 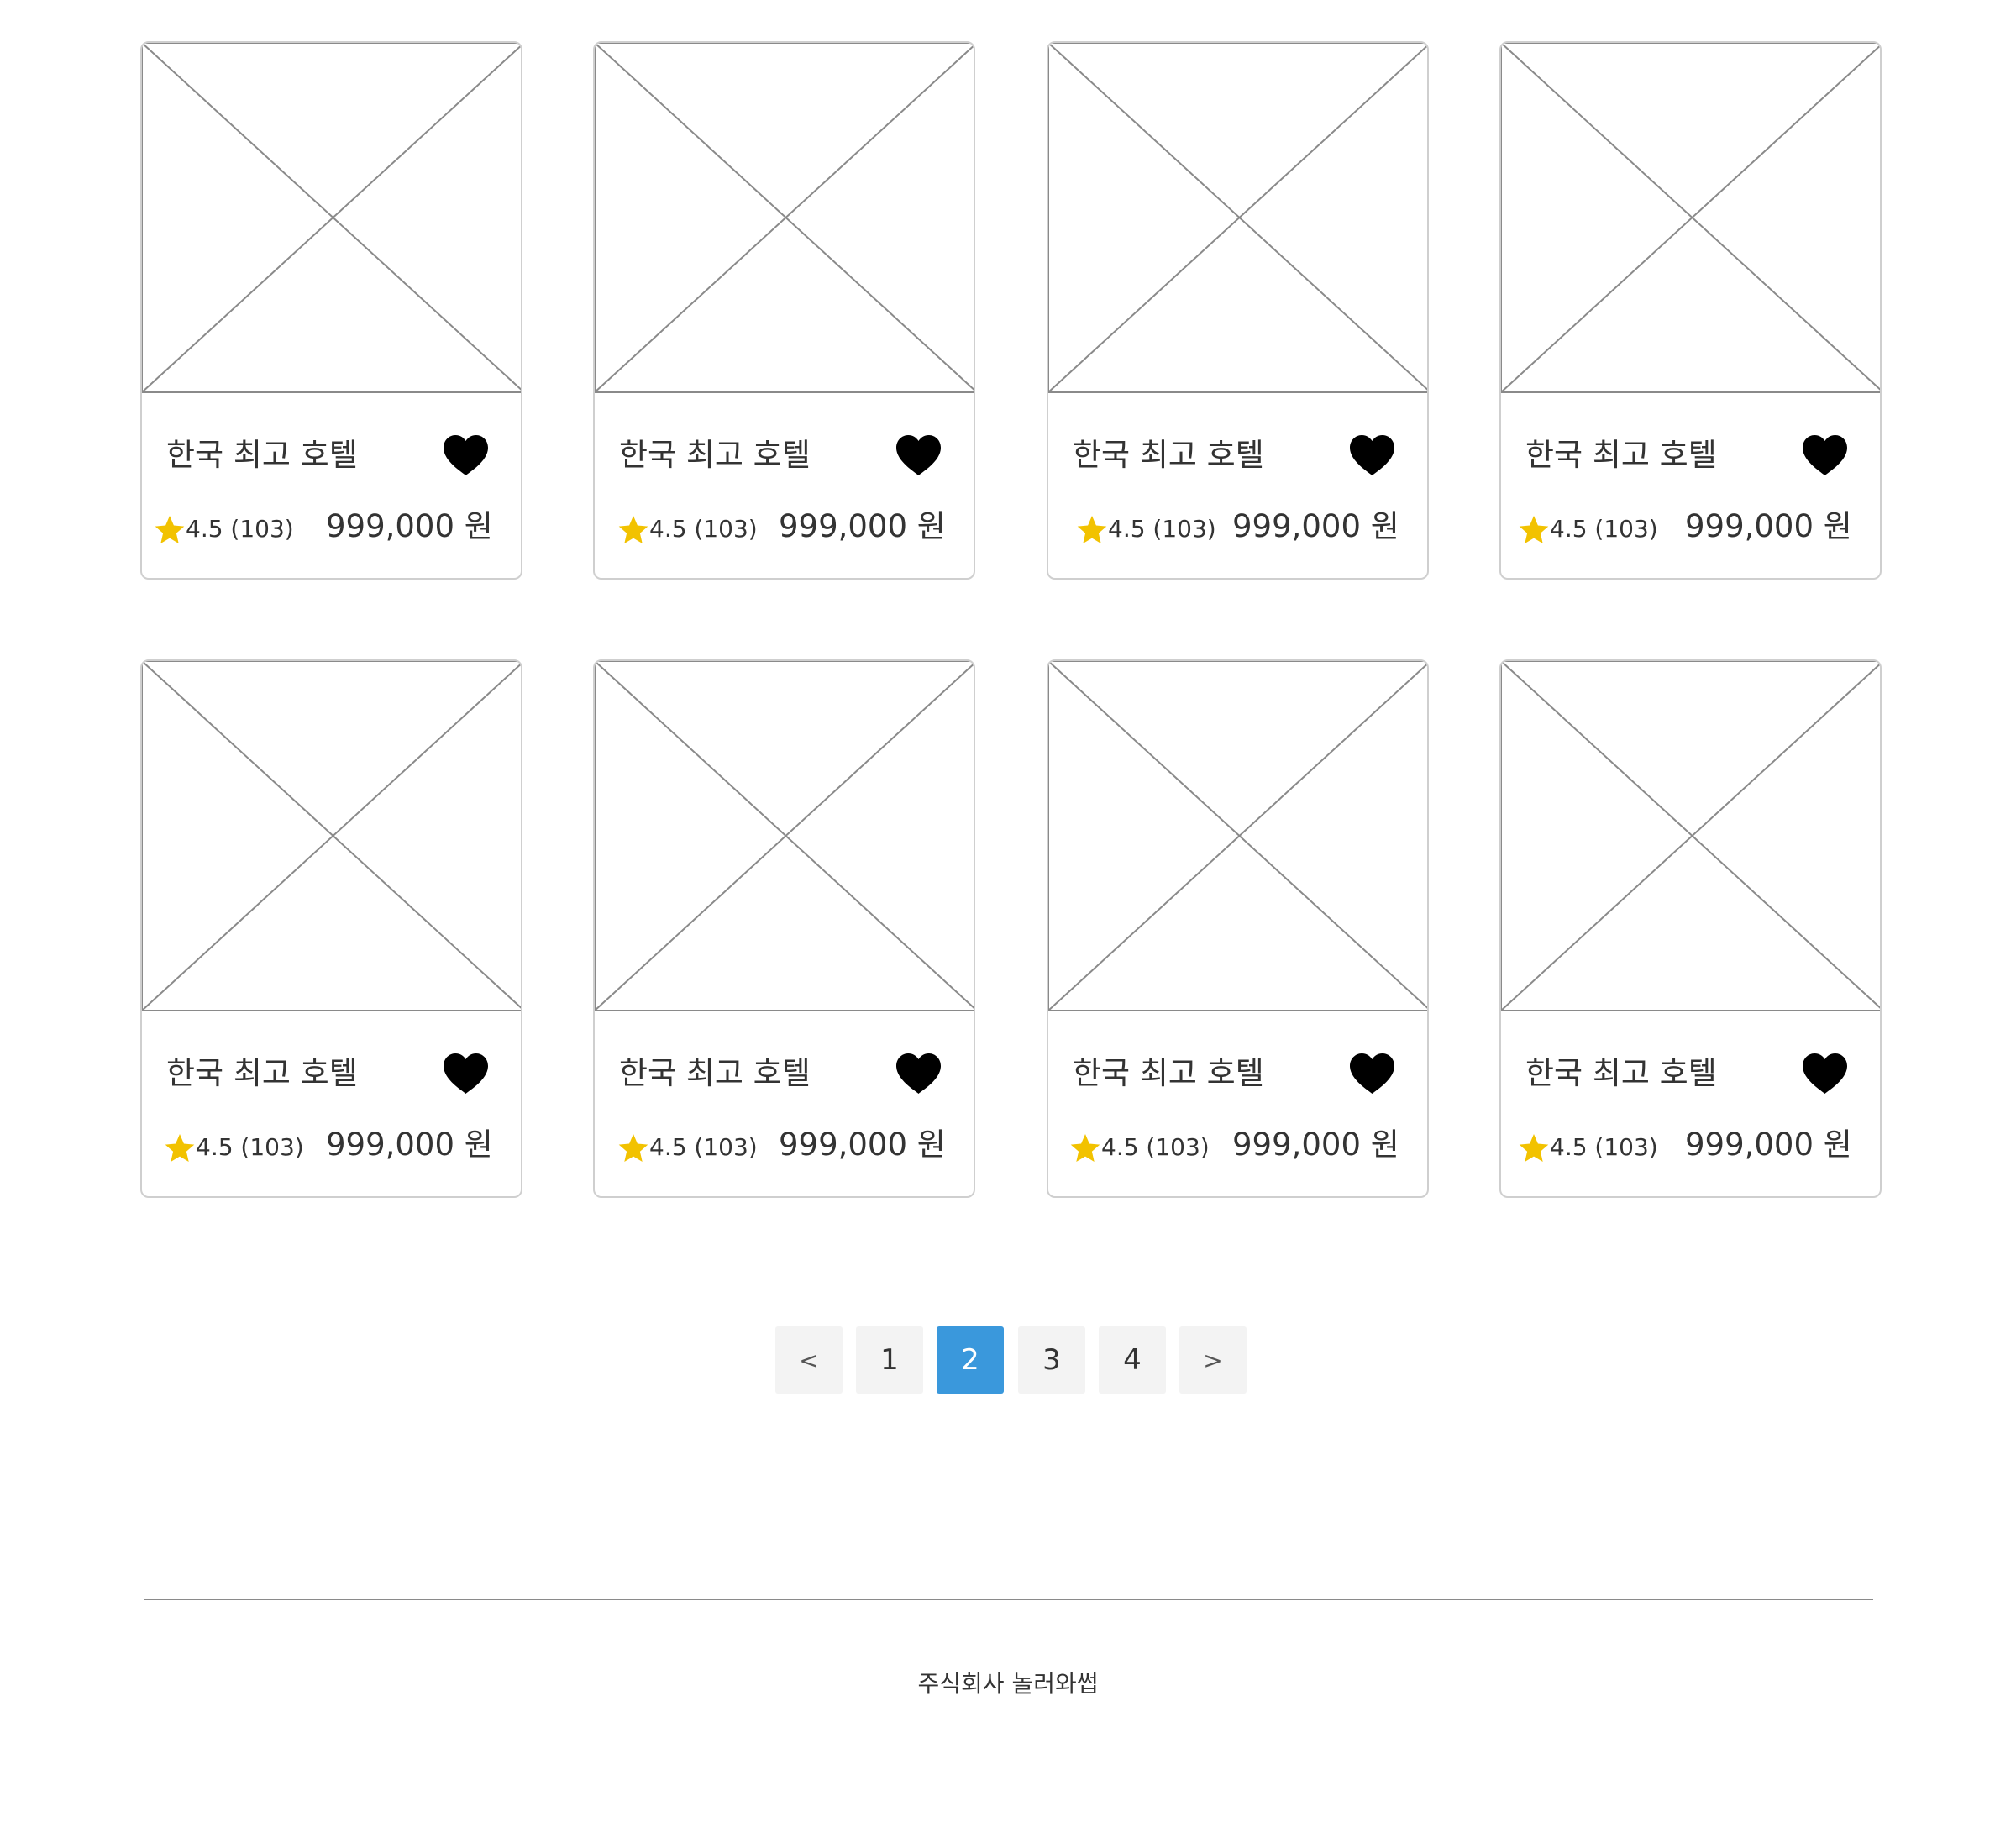 I want to click on footer-divider, so click(x=1008, y=1600).